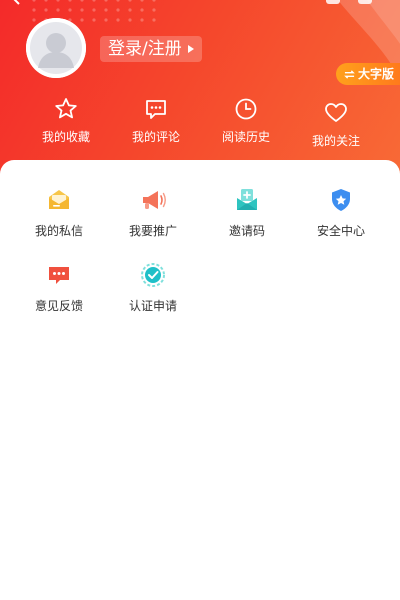  I want to click on service-label: 邀请码, so click(246, 231).